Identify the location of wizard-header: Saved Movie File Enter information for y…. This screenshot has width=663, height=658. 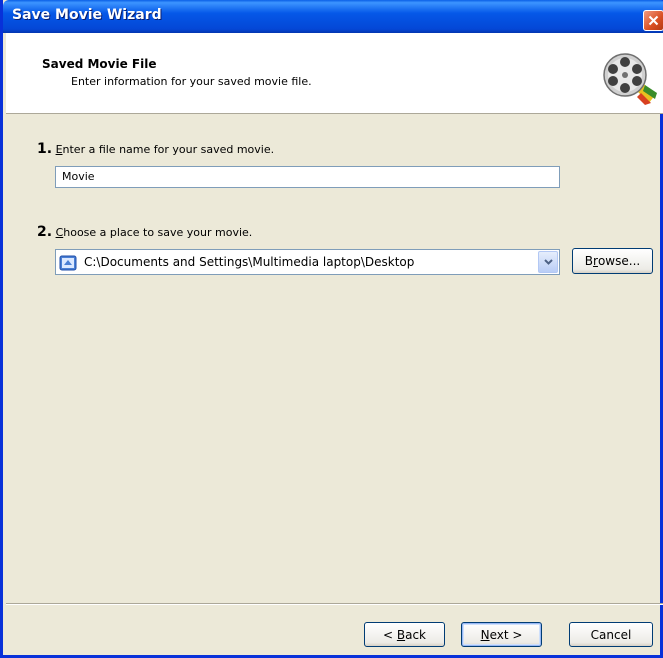
(334, 73).